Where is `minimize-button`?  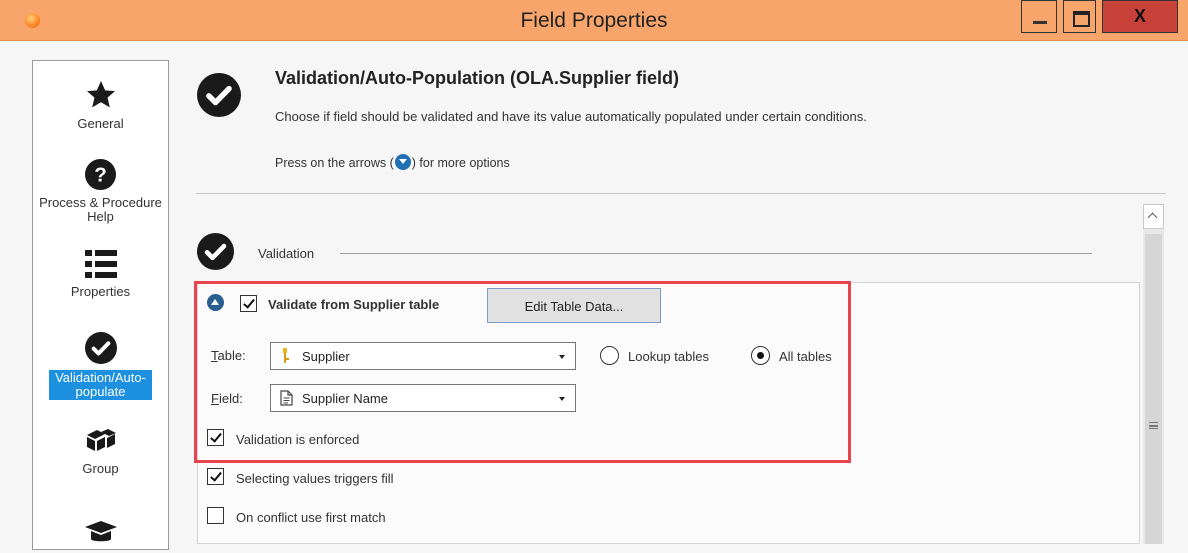 minimize-button is located at coordinates (1039, 16).